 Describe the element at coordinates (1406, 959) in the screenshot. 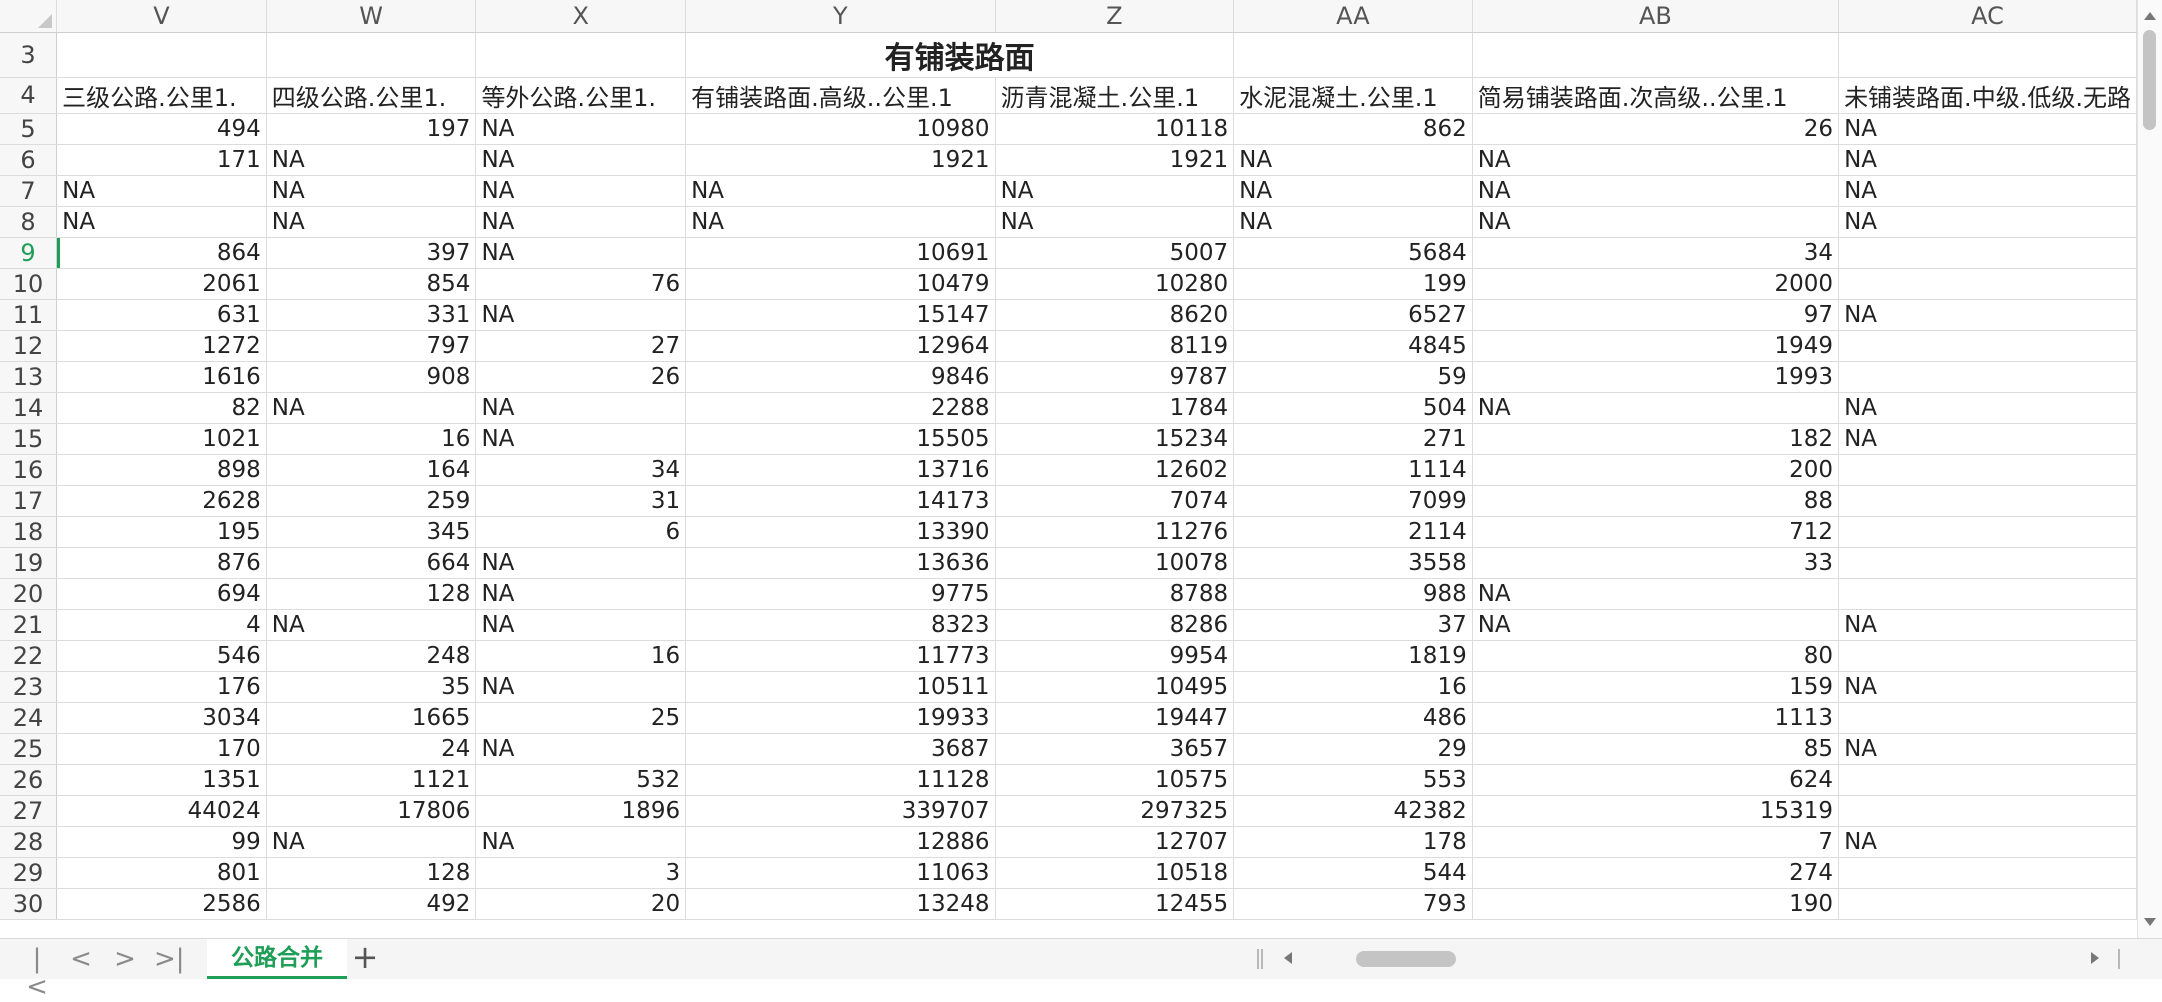

I see `horizontal-scroll-thumb` at that location.